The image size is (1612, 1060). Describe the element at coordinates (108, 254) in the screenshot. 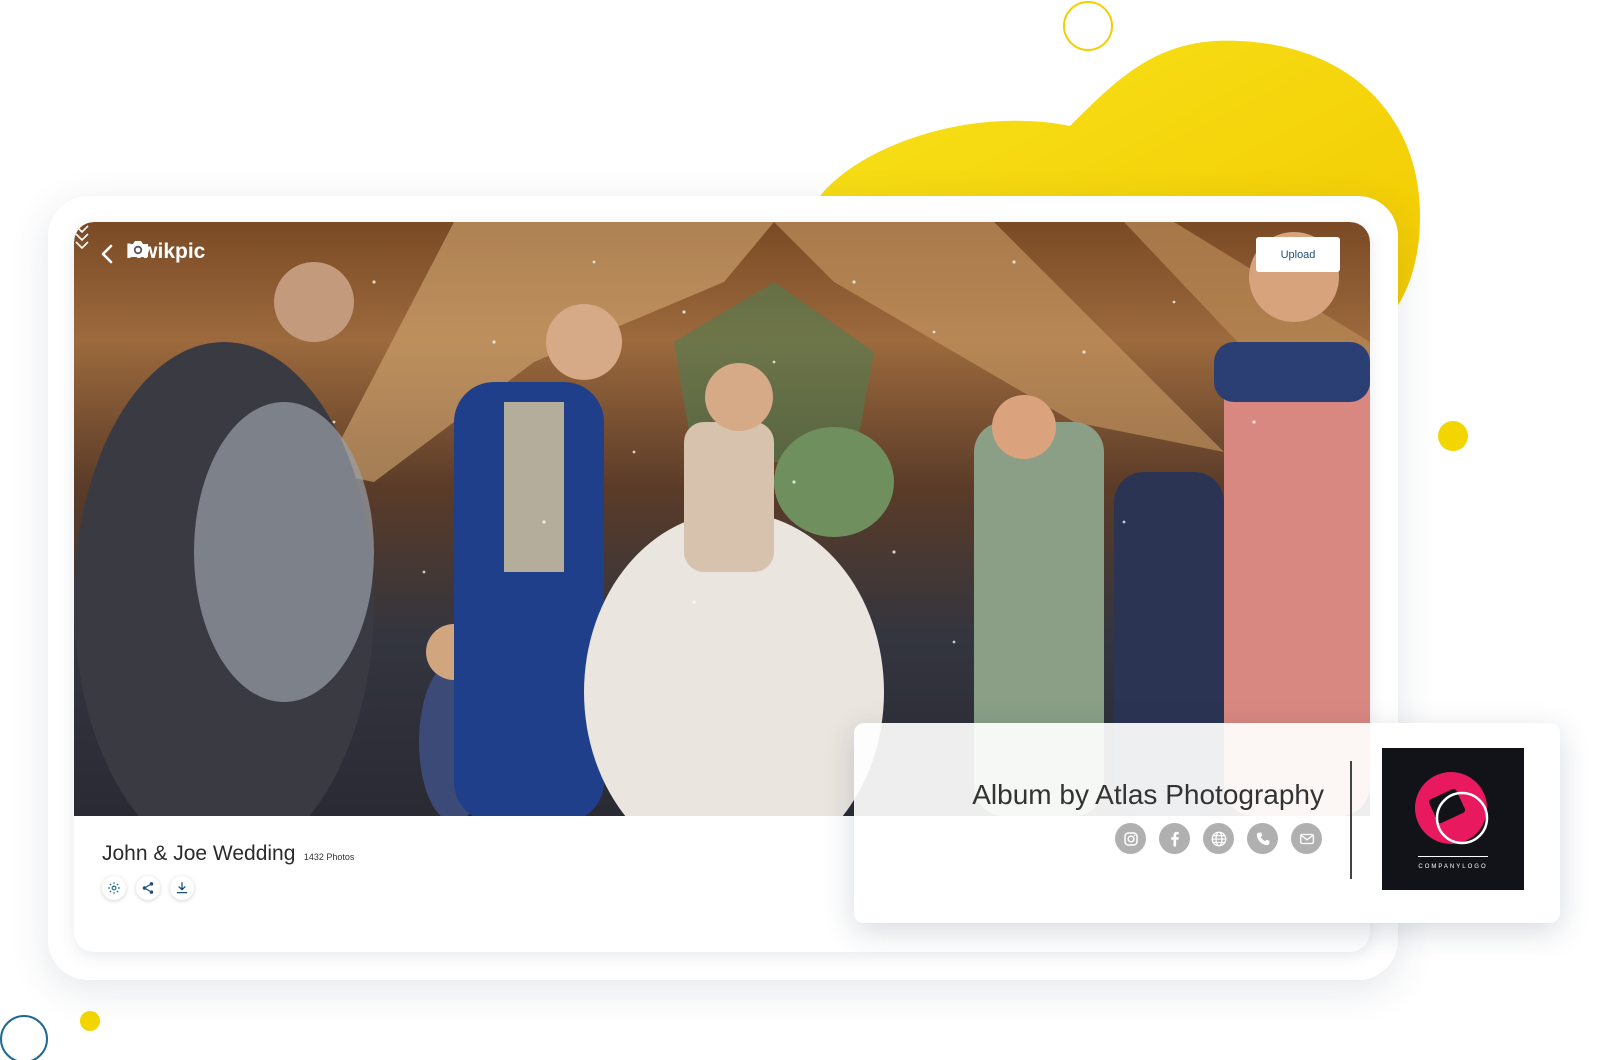

I see `back-arrow-icon` at that location.